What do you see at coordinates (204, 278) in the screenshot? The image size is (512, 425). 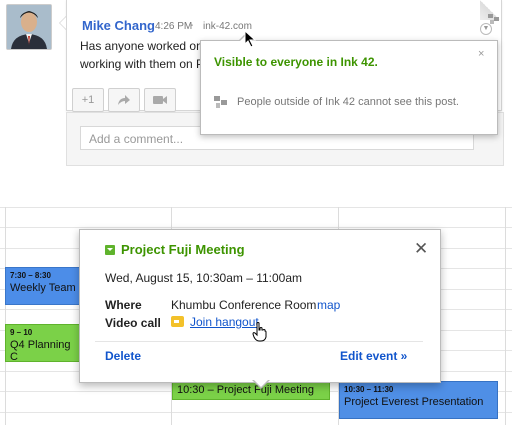 I see `event-date-time: Wed, August 15, 10:30am – 11:00am` at bounding box center [204, 278].